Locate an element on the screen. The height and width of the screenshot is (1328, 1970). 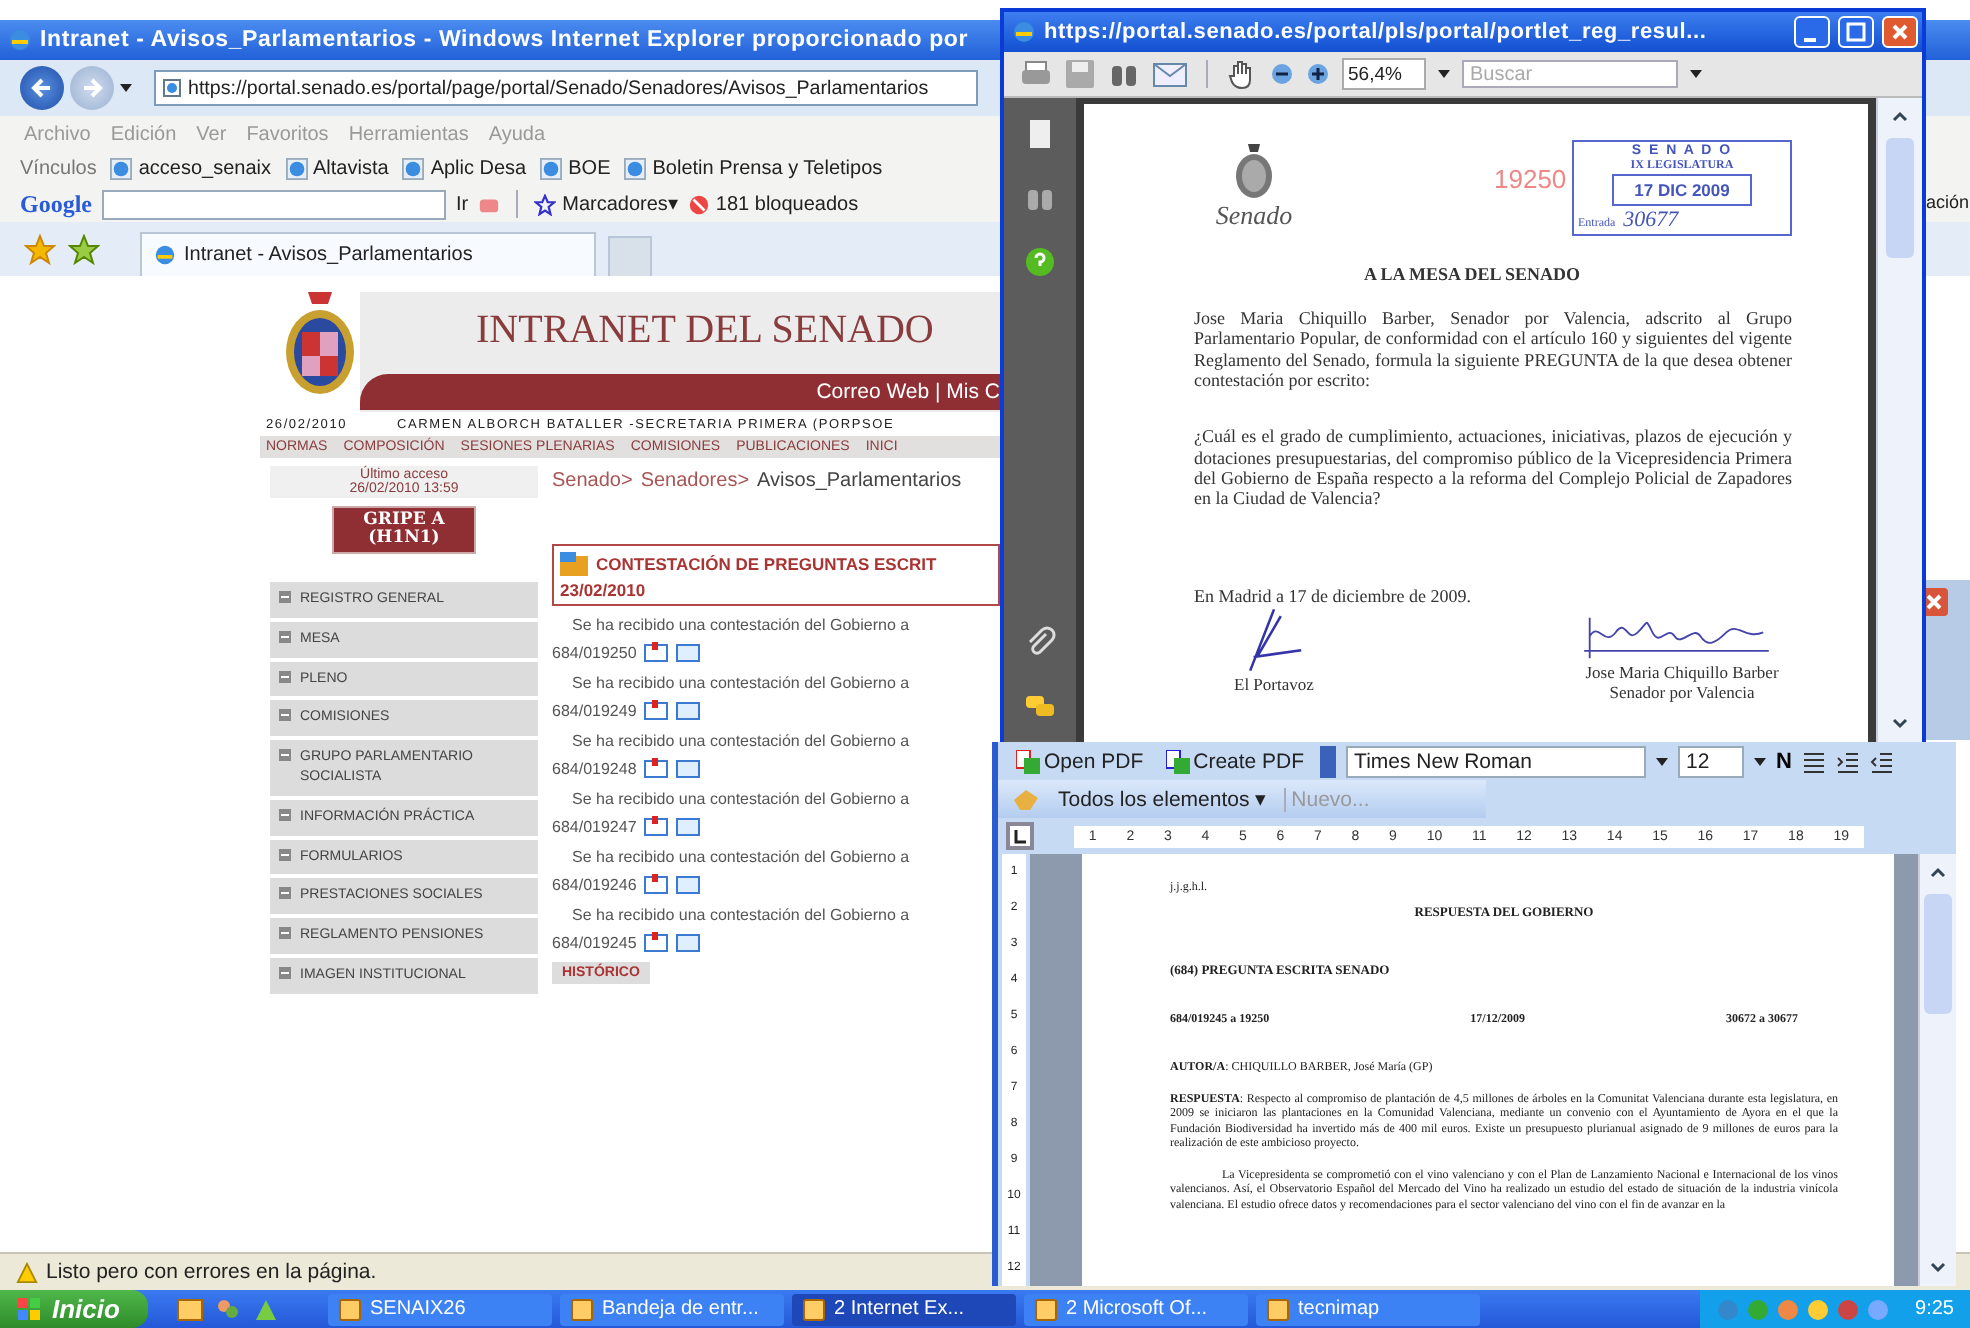
outdent-icon is located at coordinates (1848, 761).